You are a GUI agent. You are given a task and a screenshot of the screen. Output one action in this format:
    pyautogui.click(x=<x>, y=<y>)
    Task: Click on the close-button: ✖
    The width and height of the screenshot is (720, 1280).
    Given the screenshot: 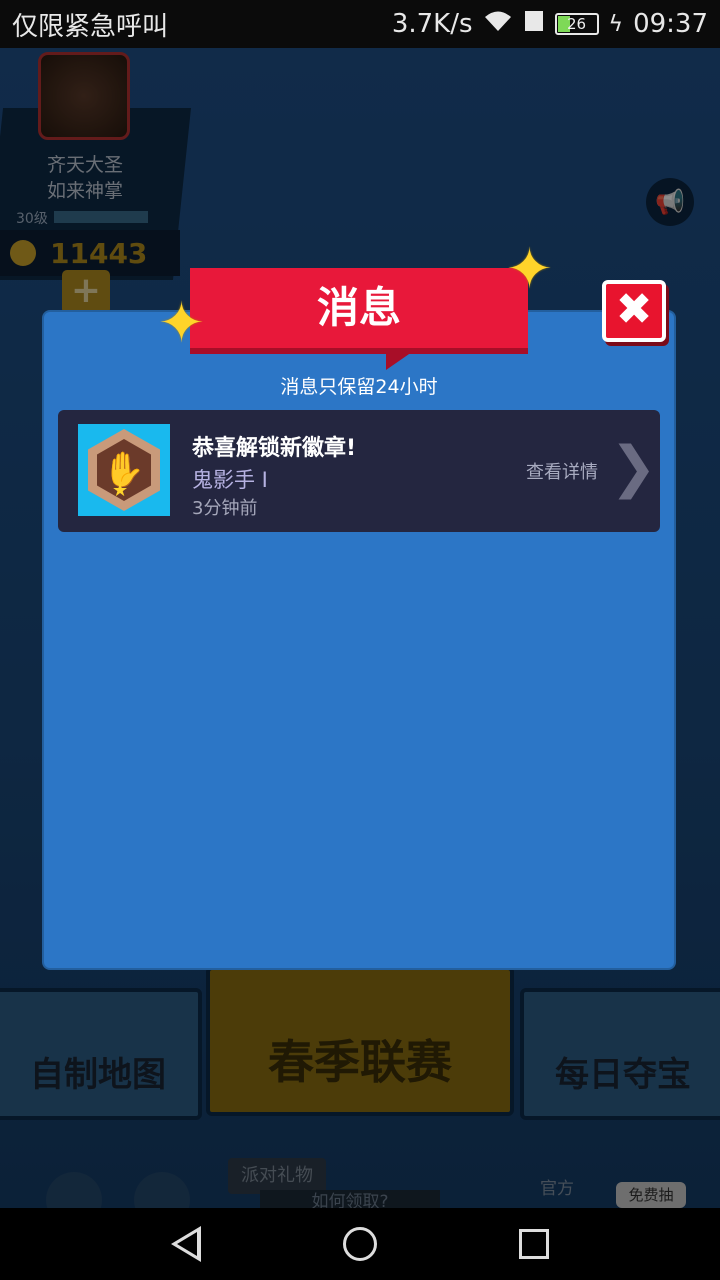 What is the action you would take?
    pyautogui.click(x=634, y=311)
    